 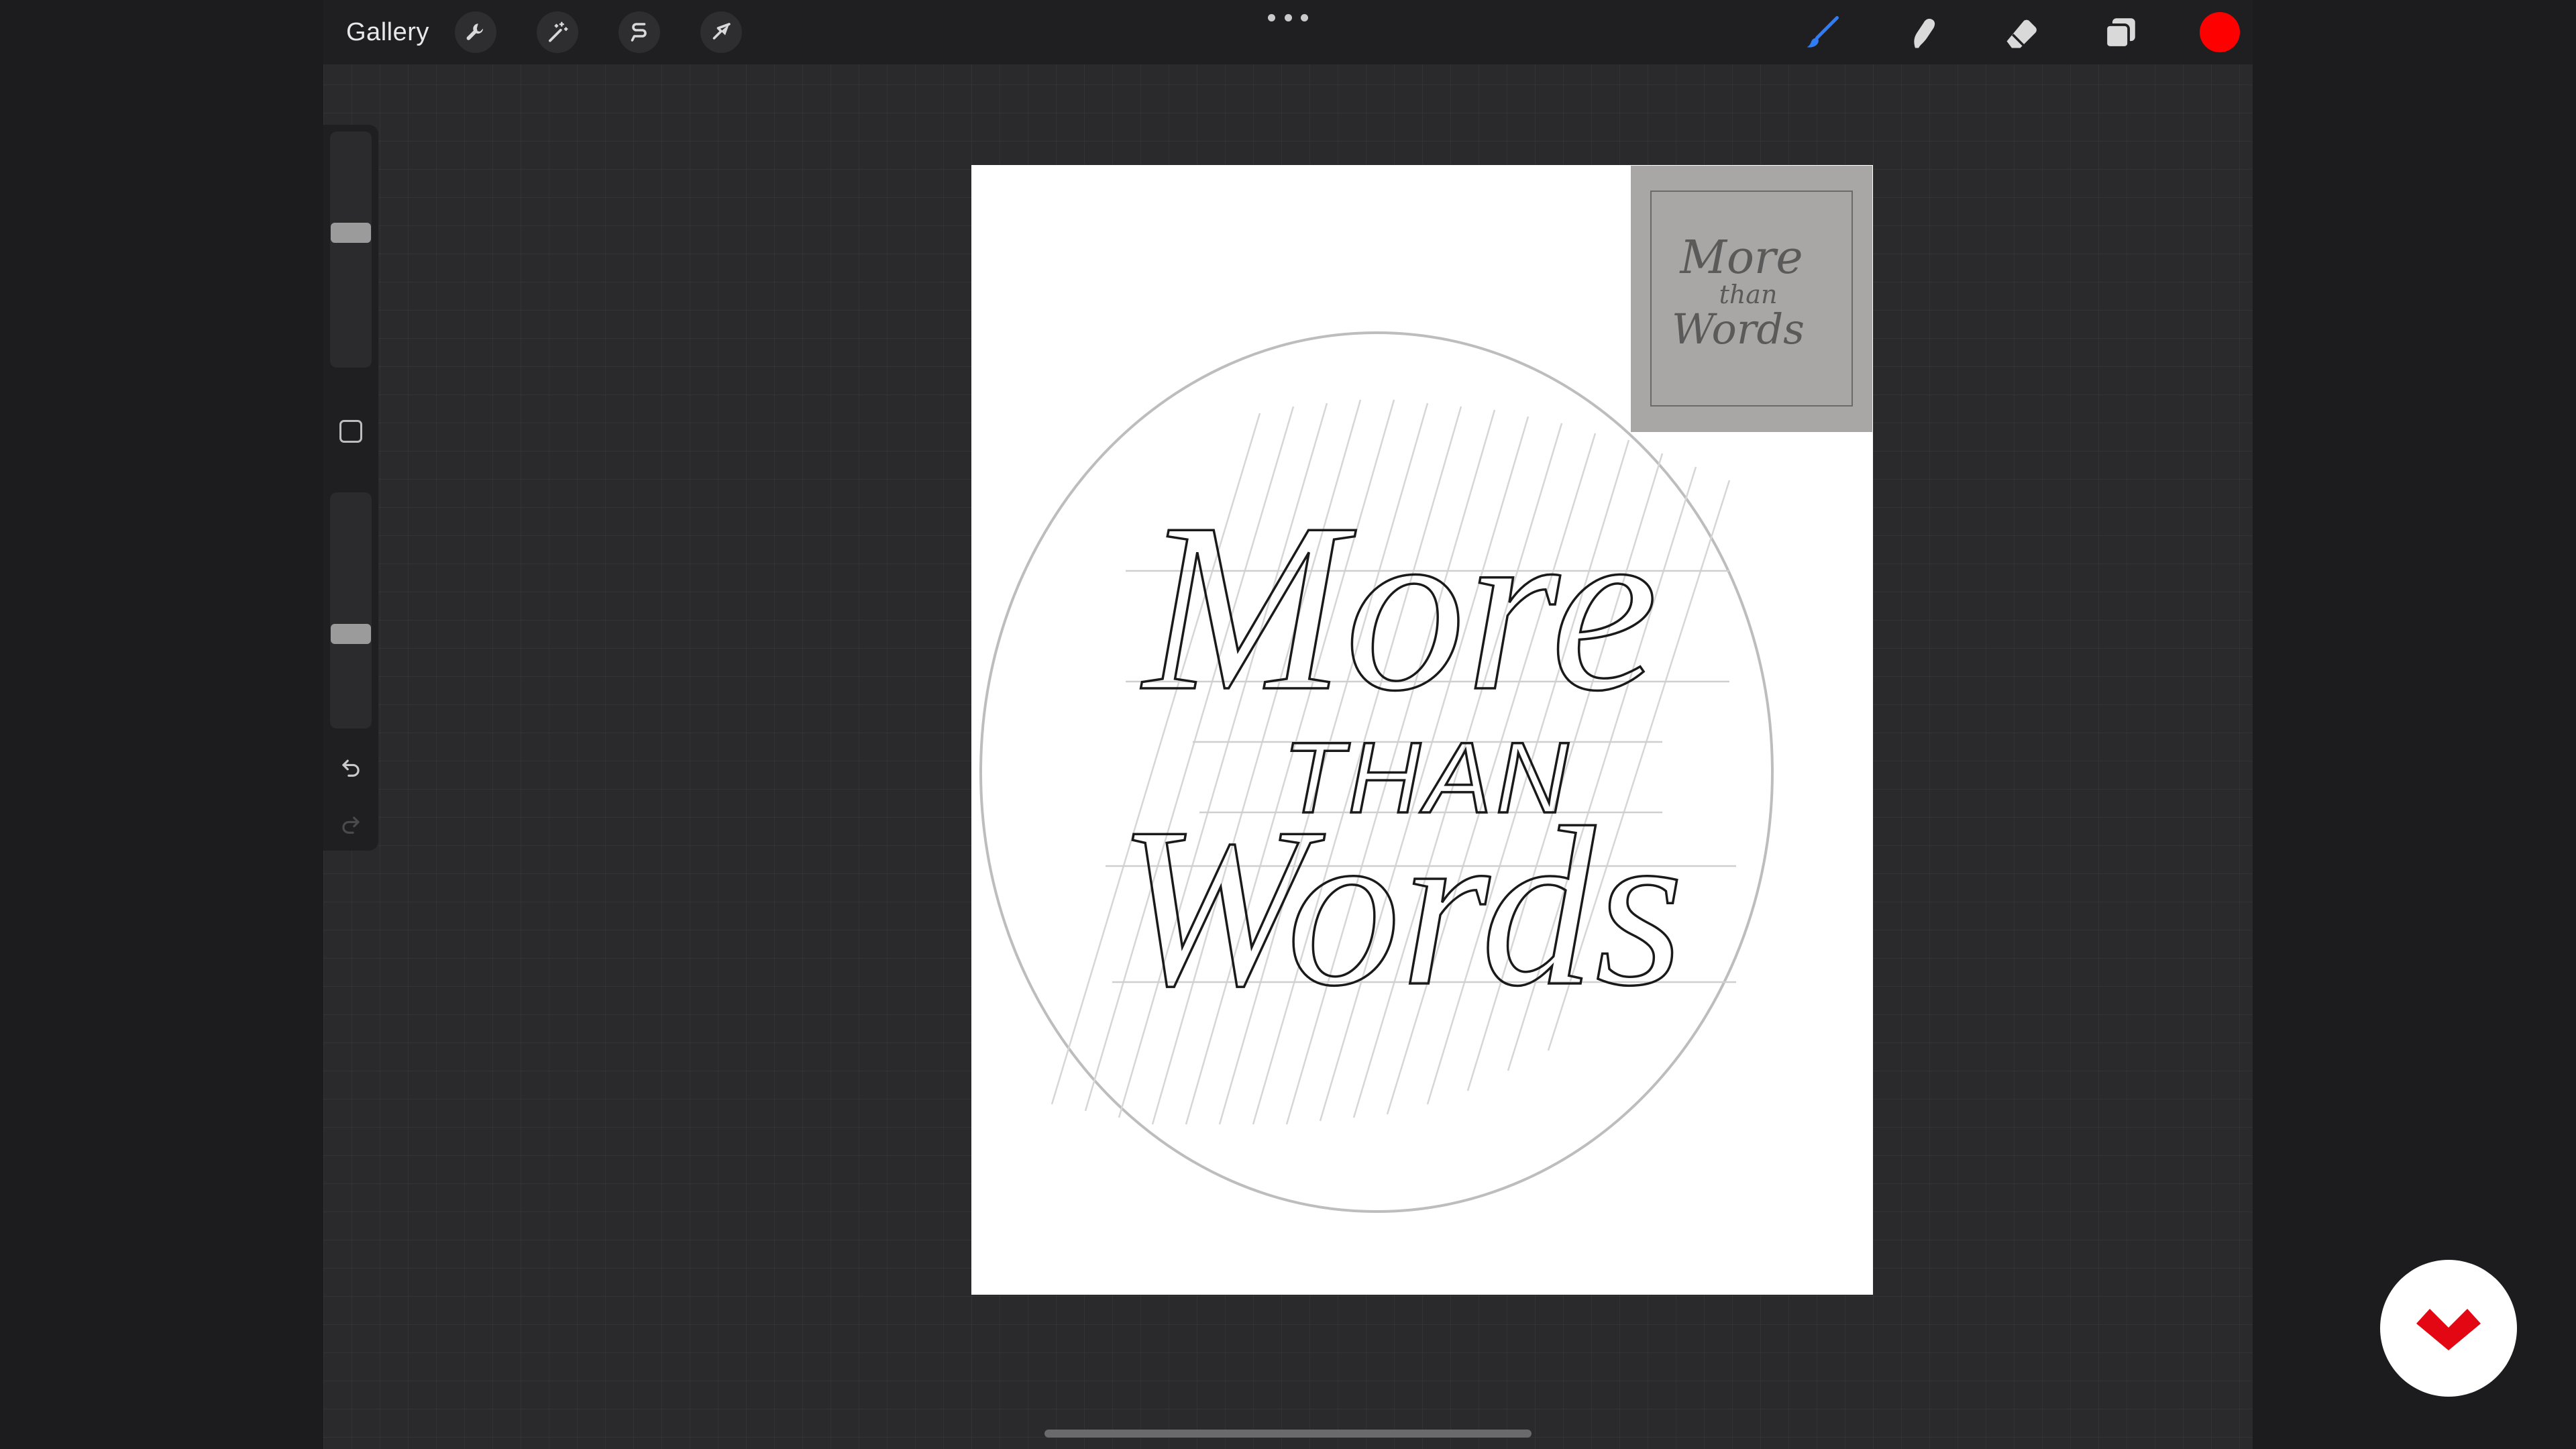 I want to click on brush-size-thumb, so click(x=351, y=233).